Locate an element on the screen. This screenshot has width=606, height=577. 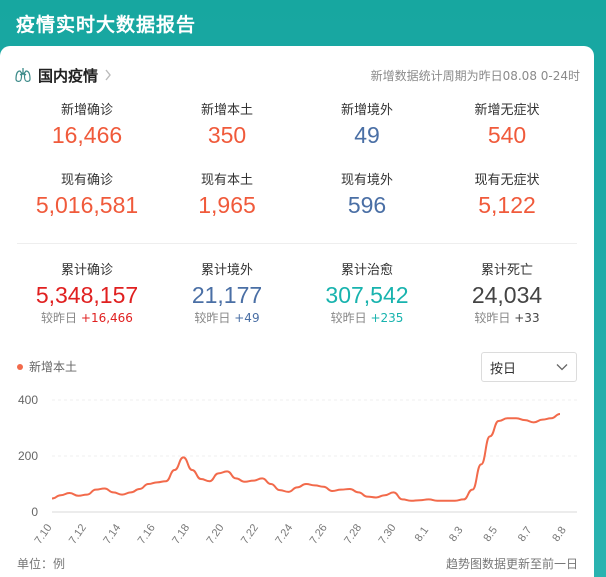
y-tick-label: 200 is located at coordinates (28, 456).